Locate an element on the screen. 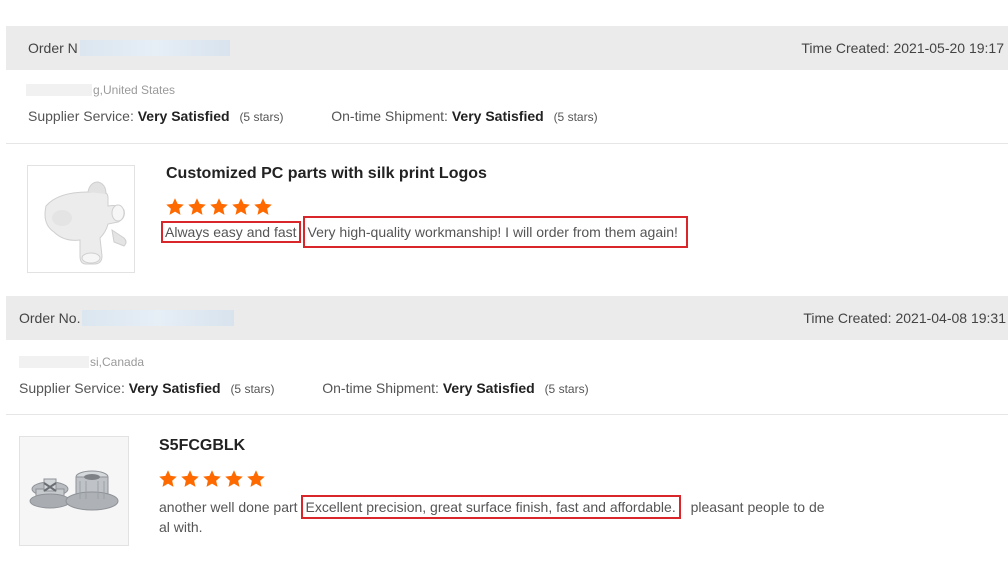  order-number: Order No. is located at coordinates (127, 318).